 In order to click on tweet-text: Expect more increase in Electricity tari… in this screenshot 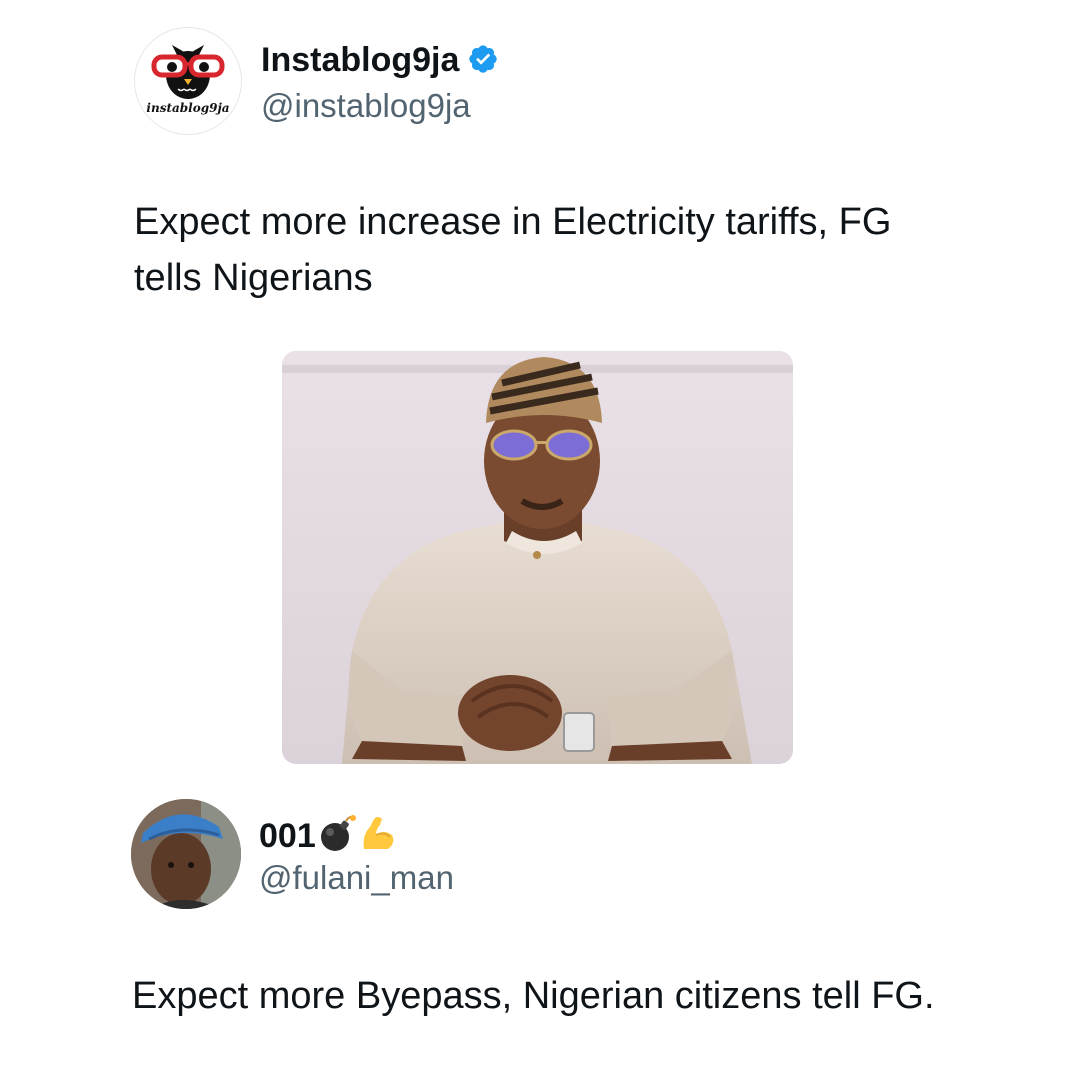, I will do `click(513, 250)`.